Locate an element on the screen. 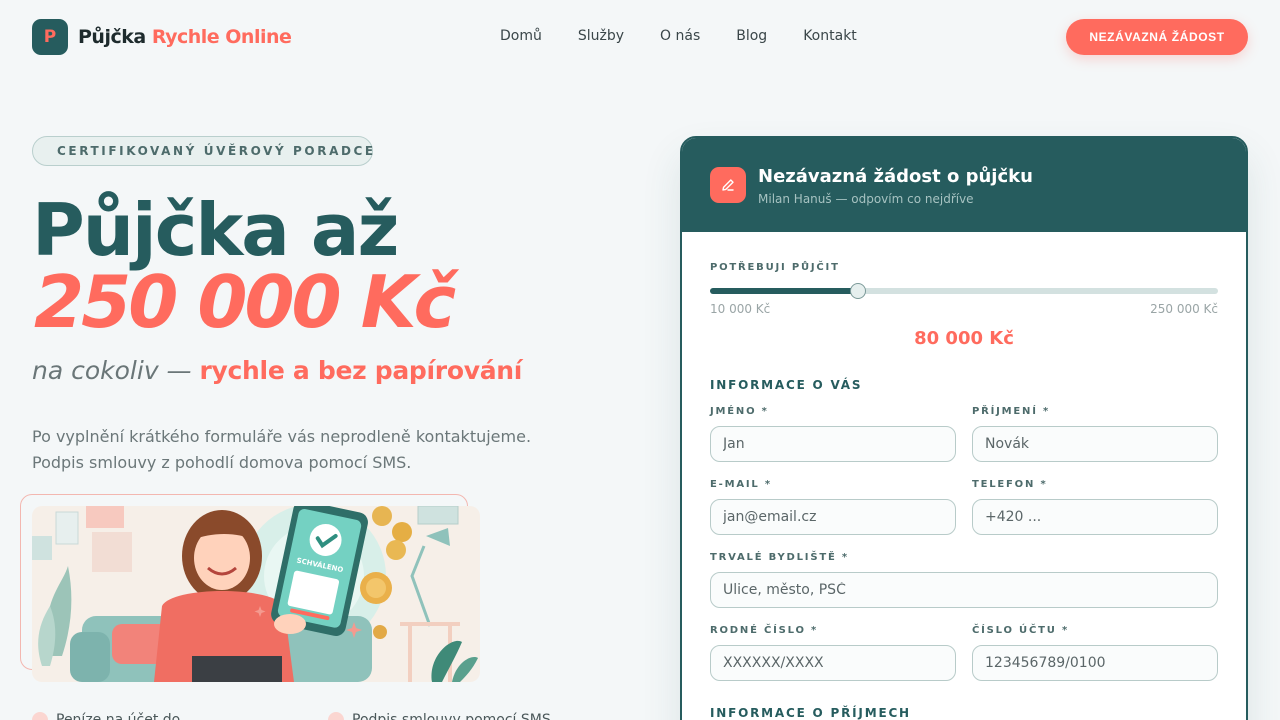 This screenshot has width=1280, height=720. amount-min: 10 000 Kč is located at coordinates (740, 309).